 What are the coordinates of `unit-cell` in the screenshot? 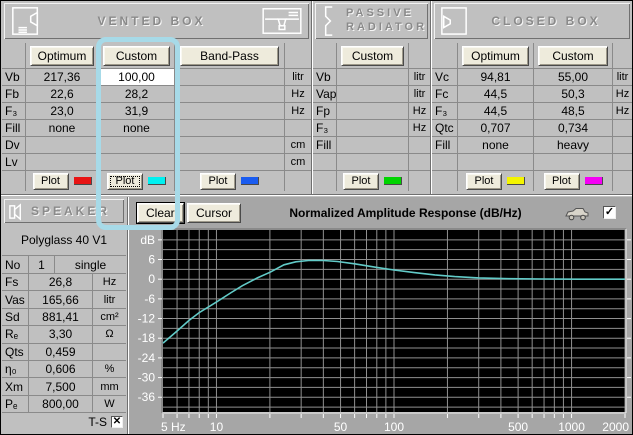 It's located at (622, 128).